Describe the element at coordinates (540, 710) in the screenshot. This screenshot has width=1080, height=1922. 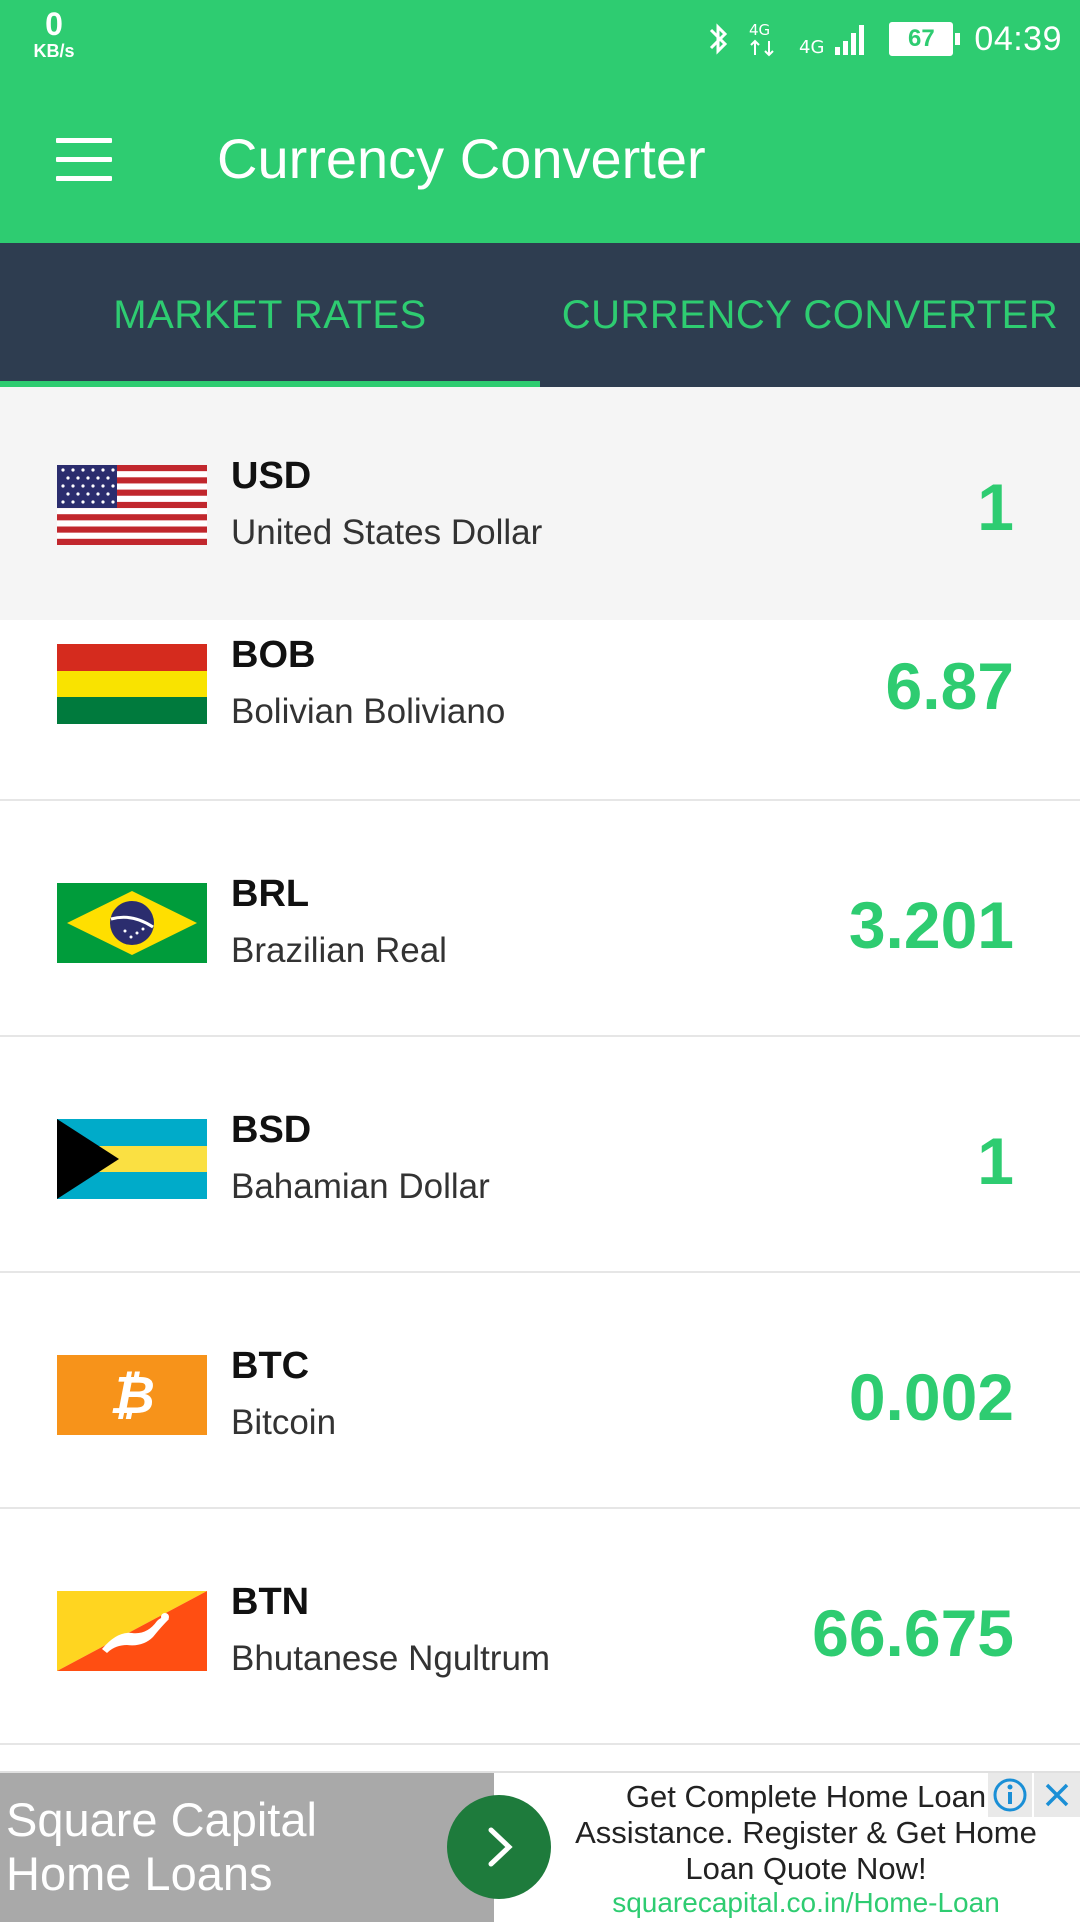
I see `currency-row-bob: BOB Bolivian Boliviano 6.87` at that location.